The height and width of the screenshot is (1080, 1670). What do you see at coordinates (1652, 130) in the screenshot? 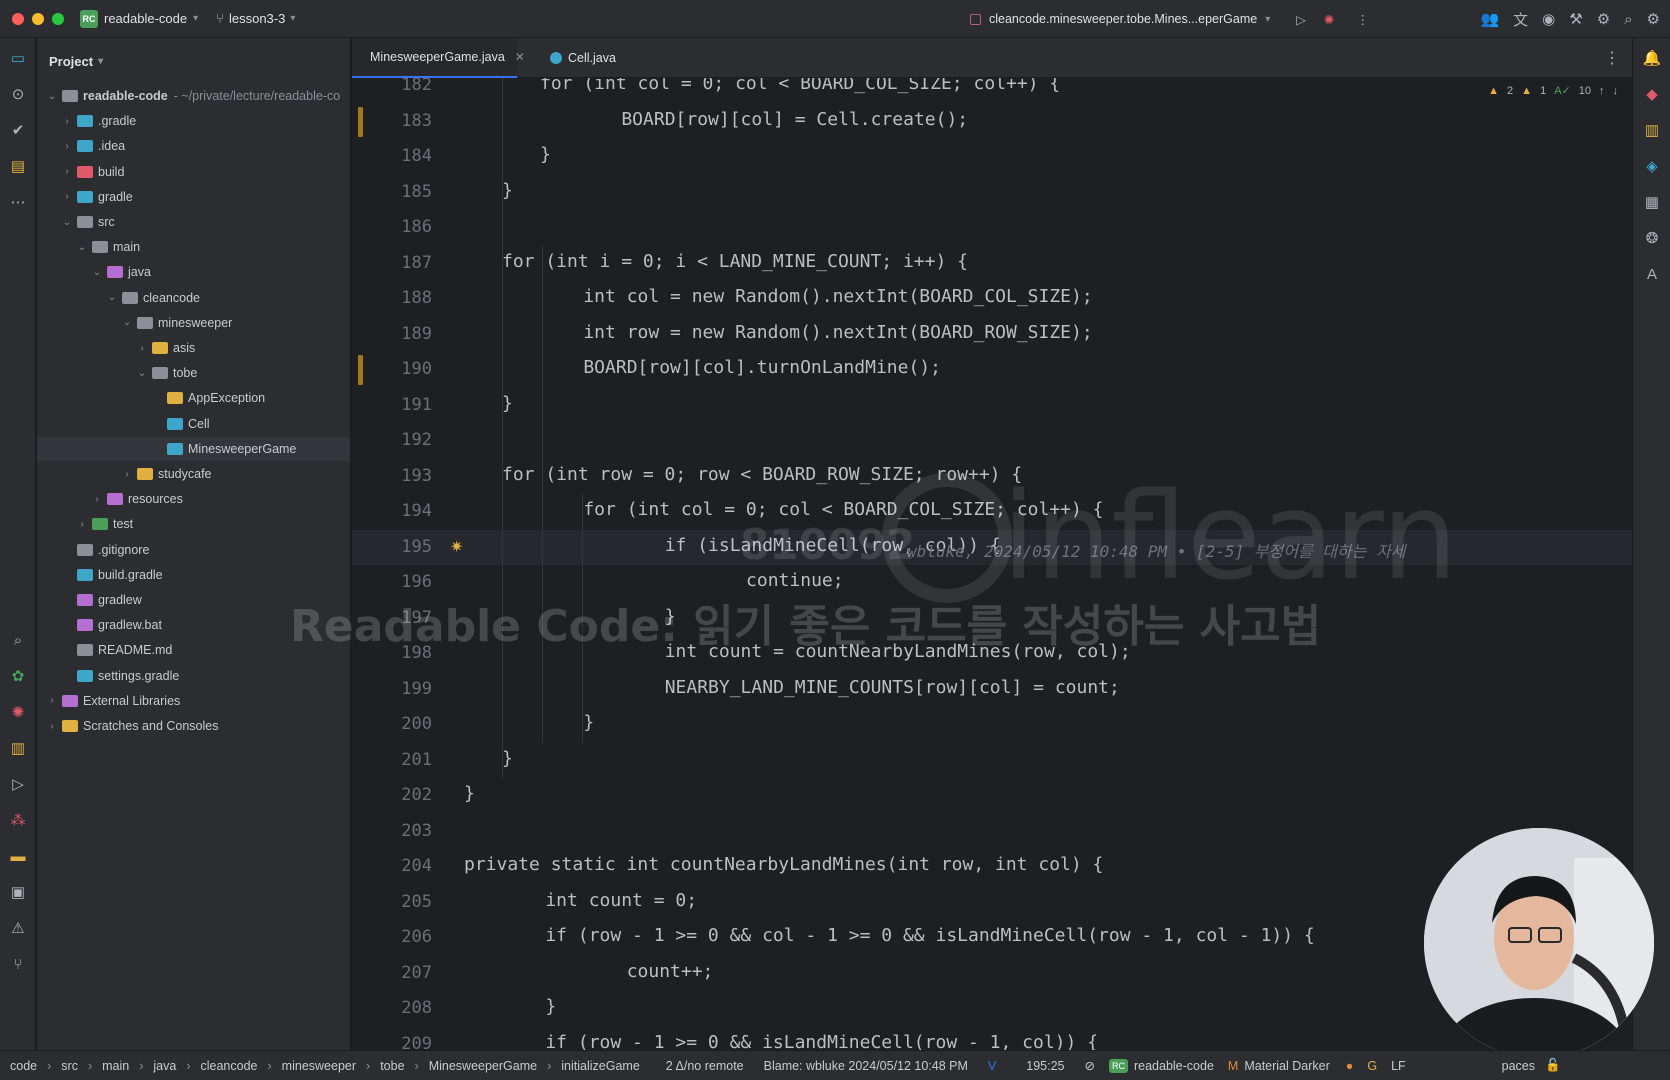
I see `database-panel-icon: ▥` at bounding box center [1652, 130].